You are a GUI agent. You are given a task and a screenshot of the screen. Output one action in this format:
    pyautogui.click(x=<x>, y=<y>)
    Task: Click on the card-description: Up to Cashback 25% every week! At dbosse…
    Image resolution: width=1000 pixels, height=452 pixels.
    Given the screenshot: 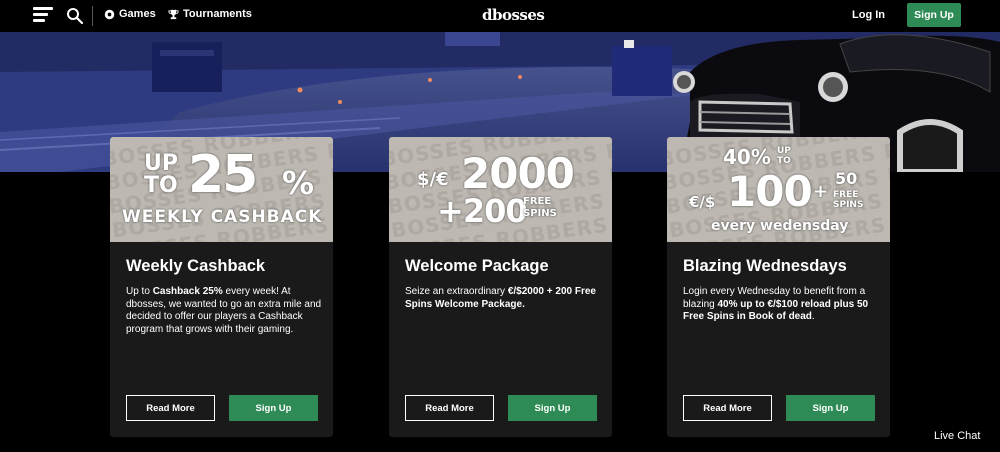 What is the action you would take?
    pyautogui.click(x=224, y=310)
    